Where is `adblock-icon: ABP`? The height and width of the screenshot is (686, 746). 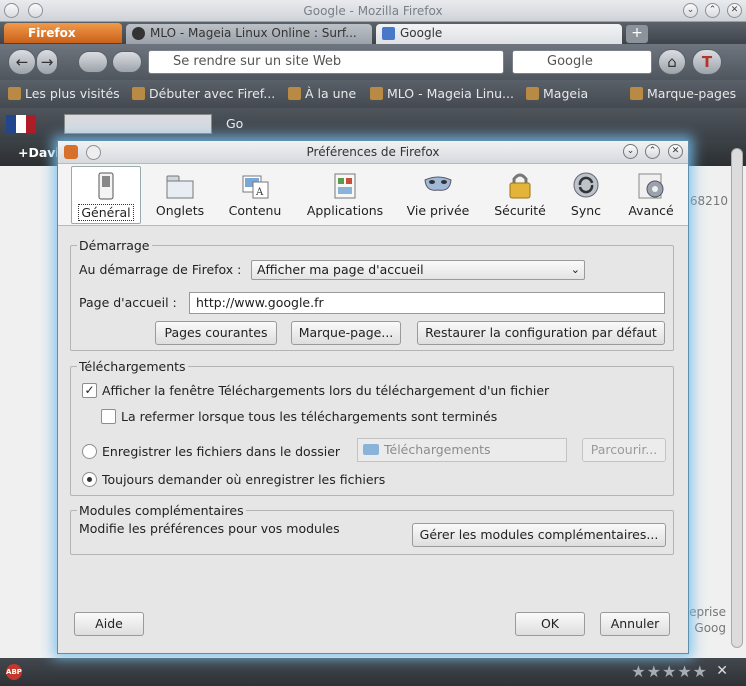
adblock-icon: ABP is located at coordinates (14, 672).